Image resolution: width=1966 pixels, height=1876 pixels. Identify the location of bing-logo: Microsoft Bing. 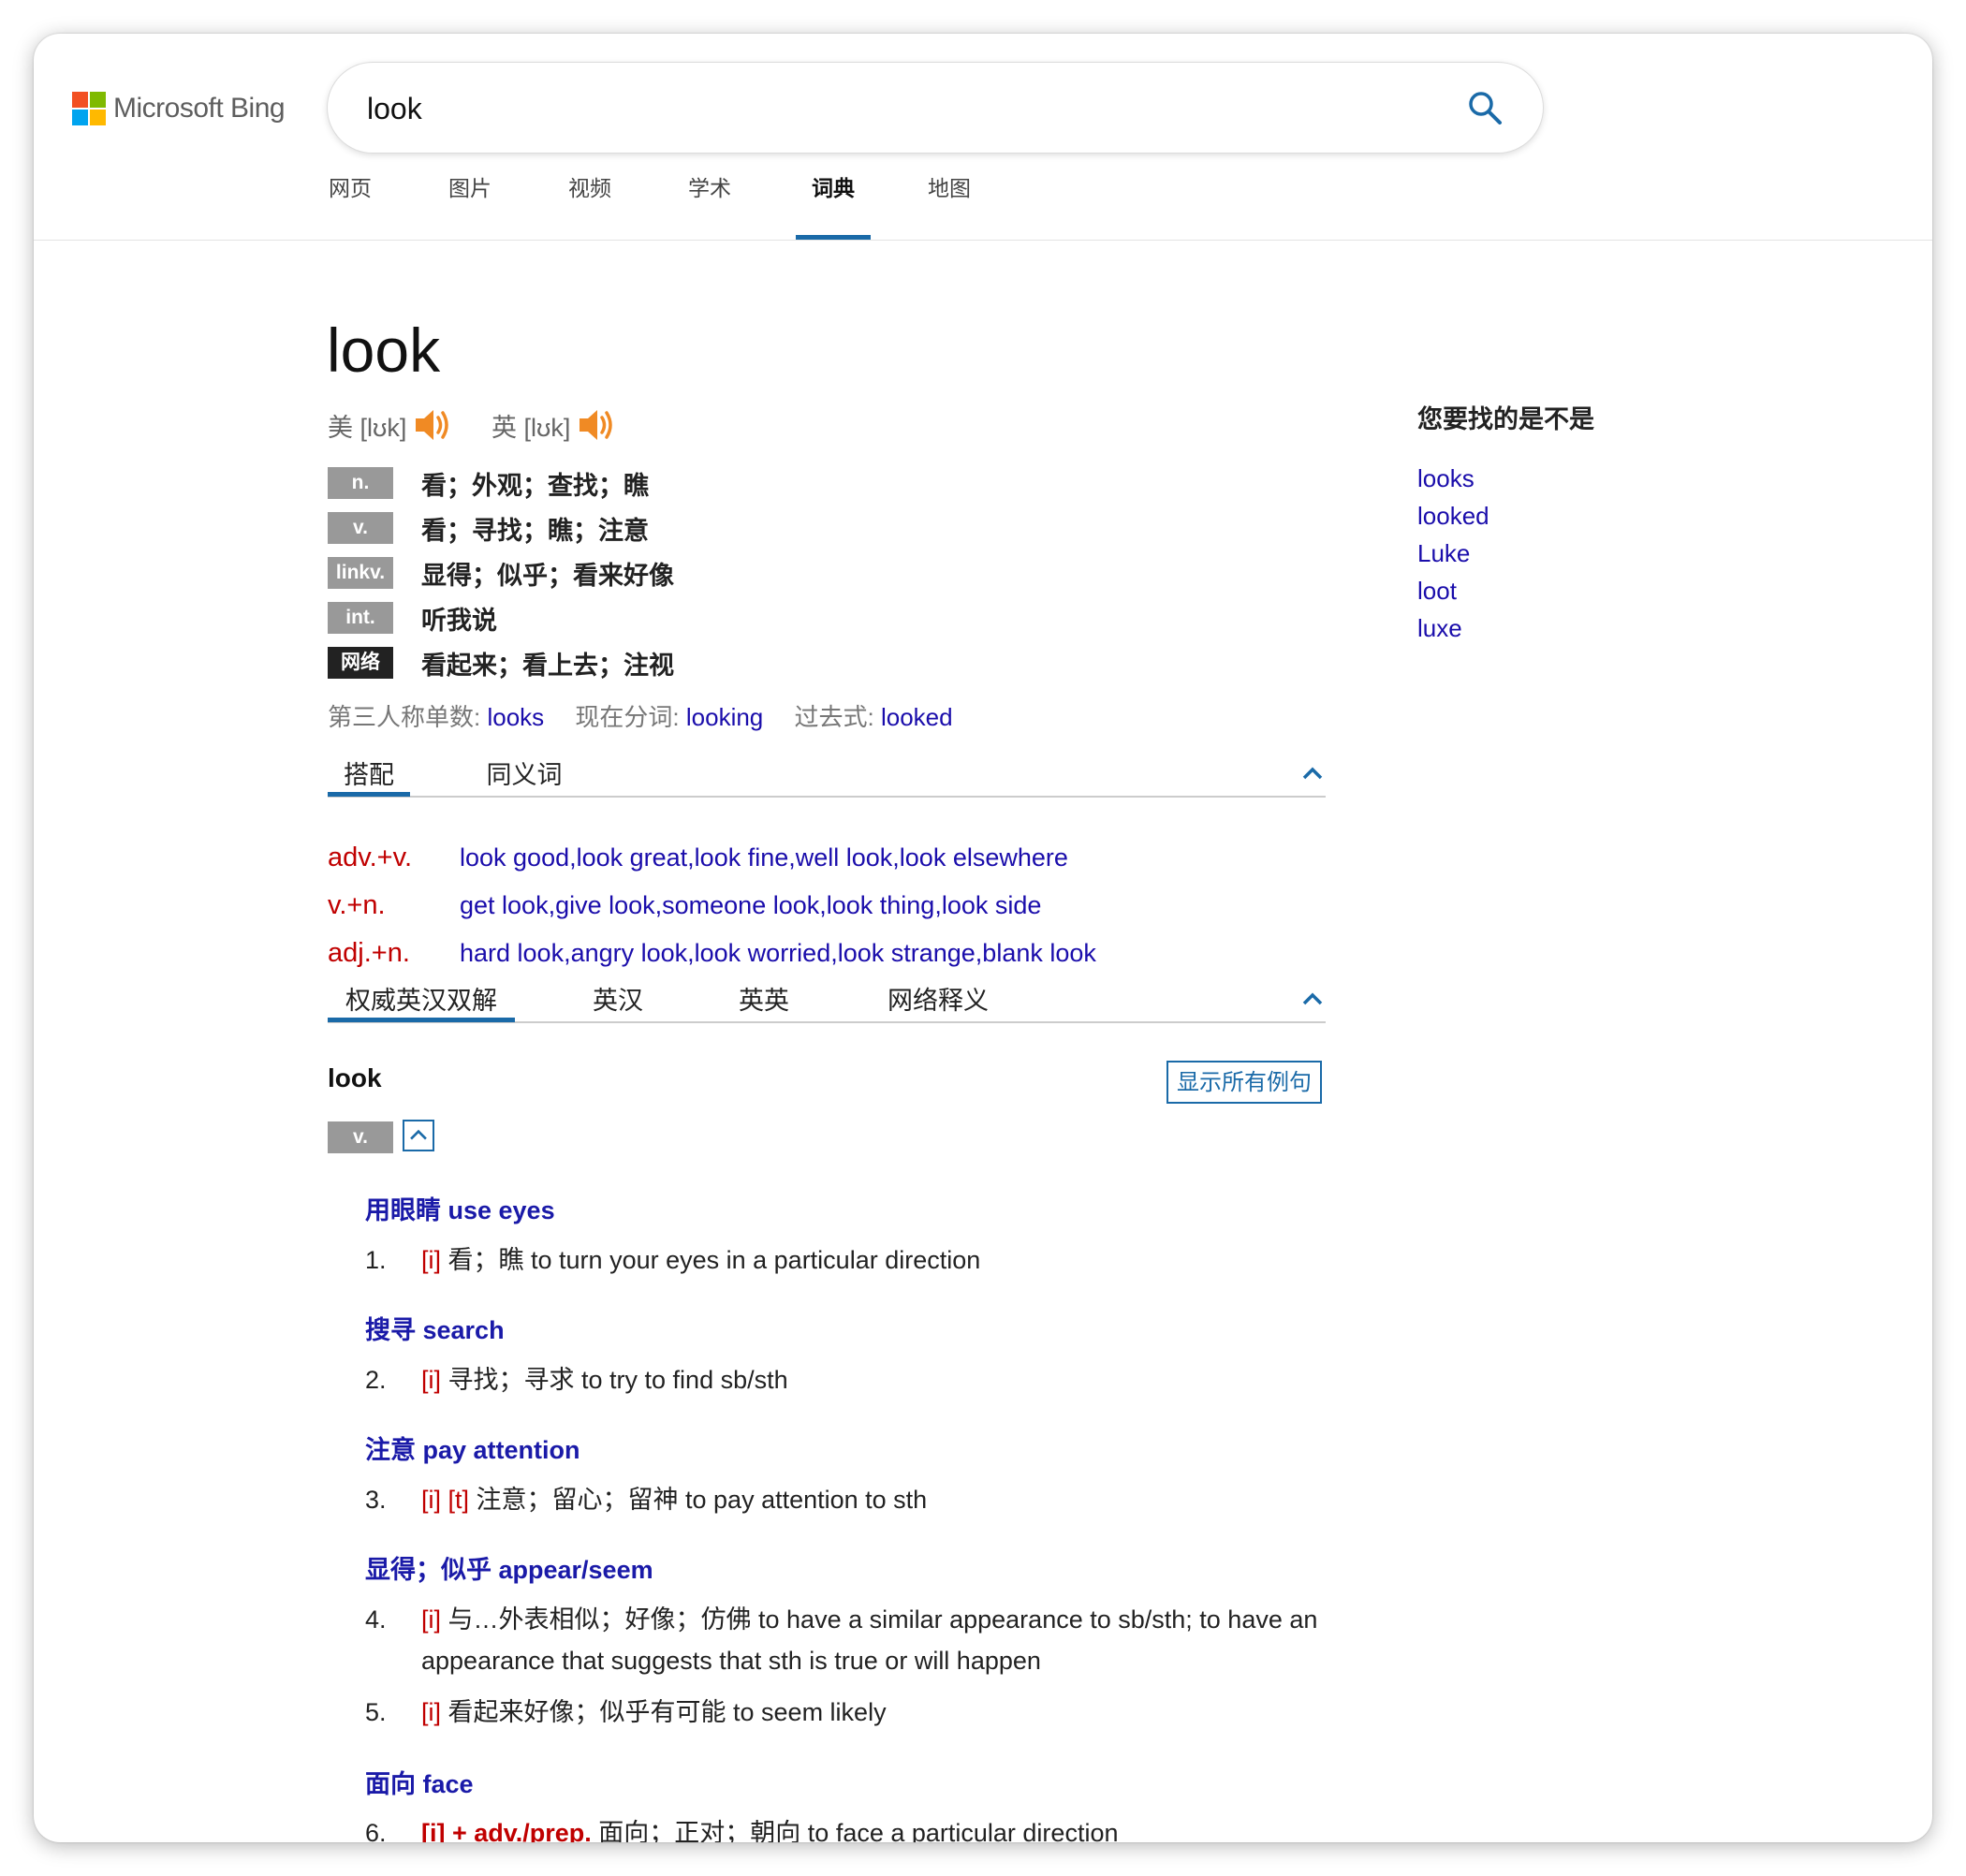
(179, 108).